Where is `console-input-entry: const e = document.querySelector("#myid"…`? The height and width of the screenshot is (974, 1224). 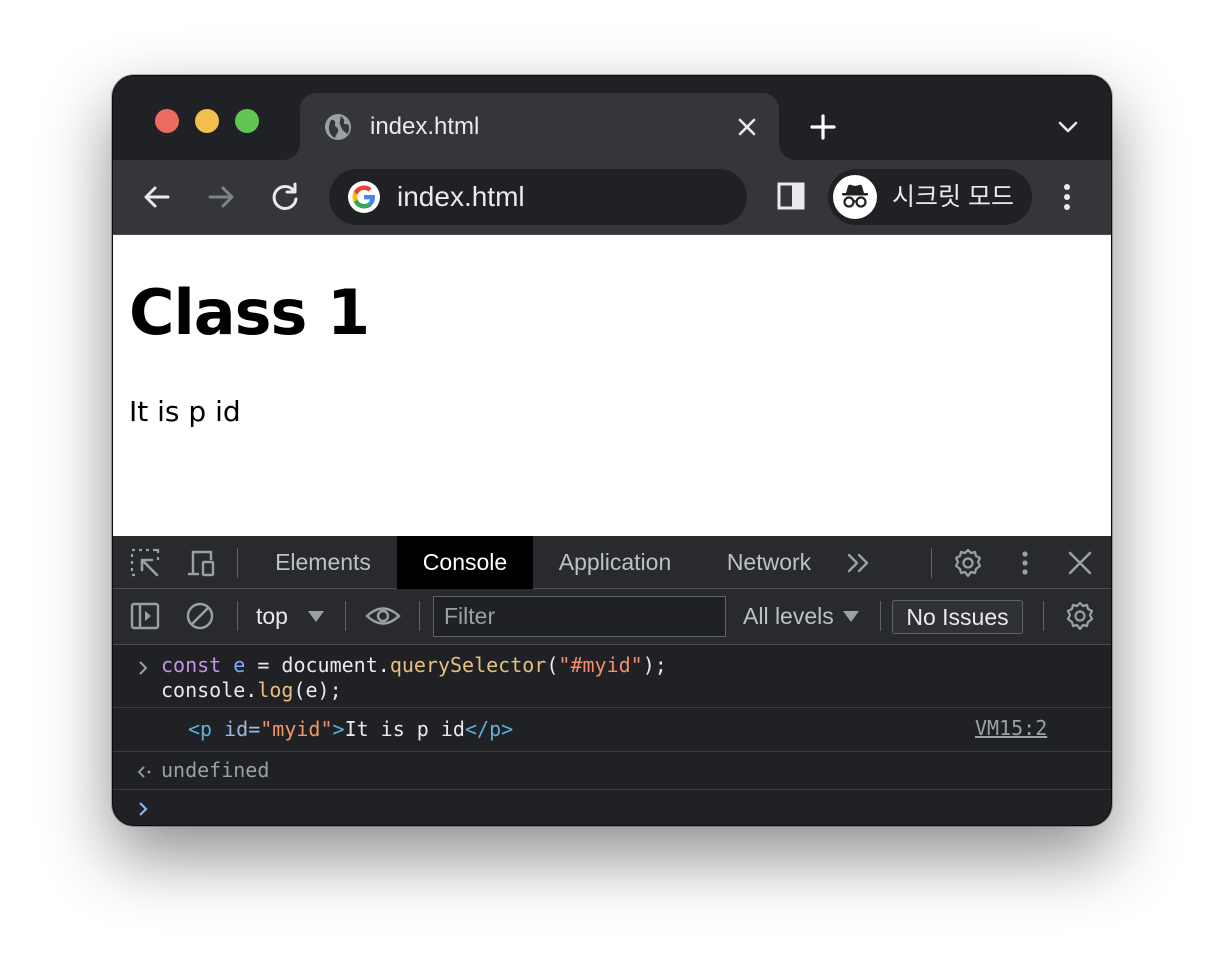
console-input-entry: const e = document.querySelector("#myid"… is located at coordinates (612, 676).